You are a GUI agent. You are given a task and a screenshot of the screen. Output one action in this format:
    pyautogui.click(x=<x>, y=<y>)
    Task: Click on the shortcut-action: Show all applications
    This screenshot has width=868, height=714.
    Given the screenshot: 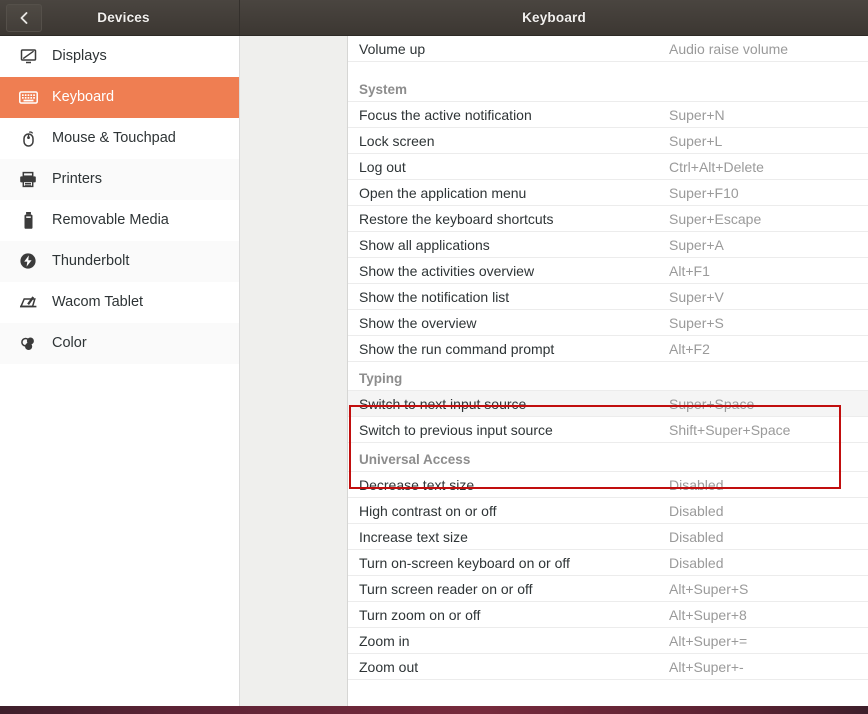 What is the action you would take?
    pyautogui.click(x=424, y=244)
    